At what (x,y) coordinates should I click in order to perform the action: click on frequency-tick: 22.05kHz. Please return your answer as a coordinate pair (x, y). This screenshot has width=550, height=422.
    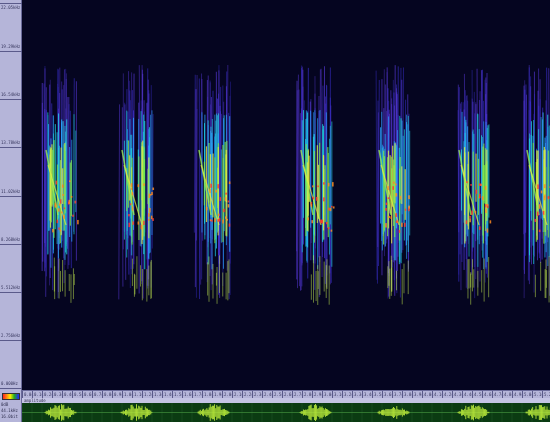
    Looking at the image, I should click on (11, 6).